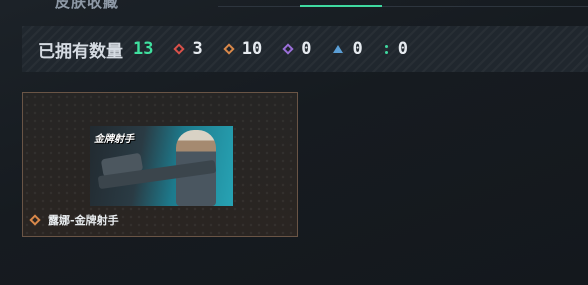 The width and height of the screenshot is (588, 285). Describe the element at coordinates (348, 49) in the screenshot. I see `rarity-stat-blue: 0` at that location.